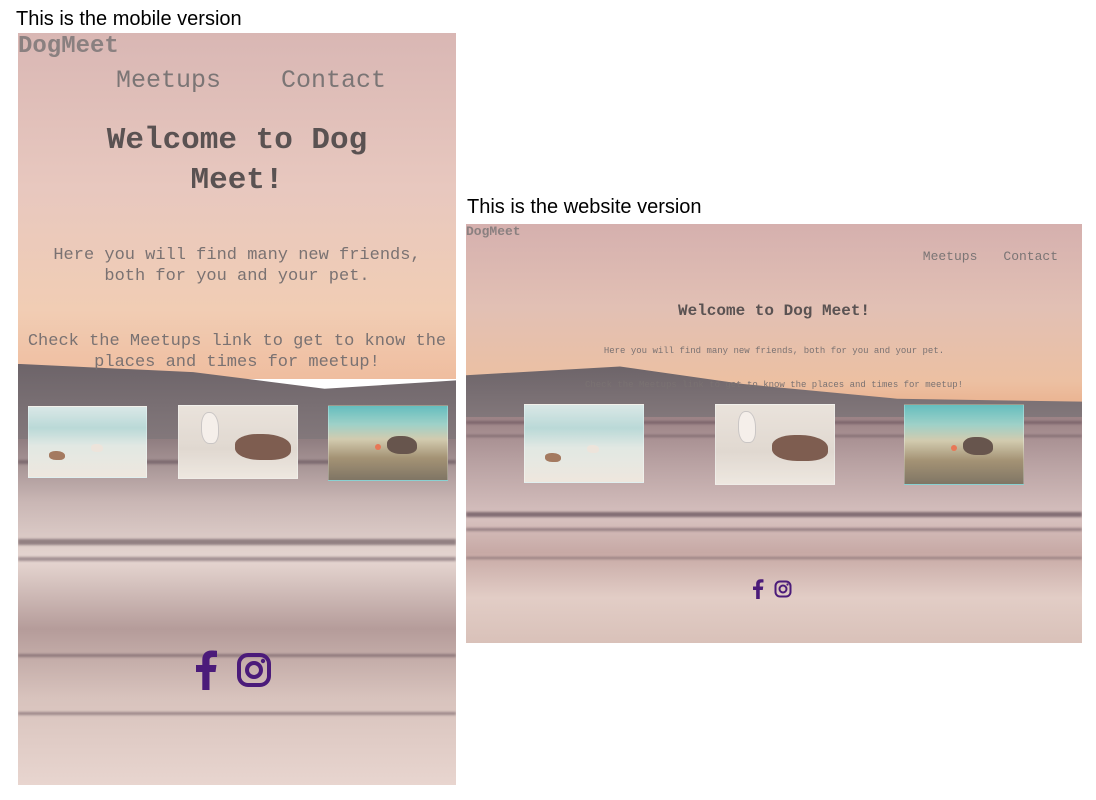 This screenshot has height=800, width=1096. I want to click on website-version-caption: This is the website version, so click(584, 207).